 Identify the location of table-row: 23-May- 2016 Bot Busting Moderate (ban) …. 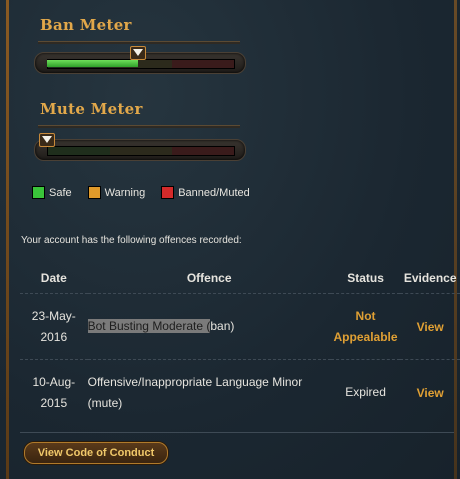
(240, 326).